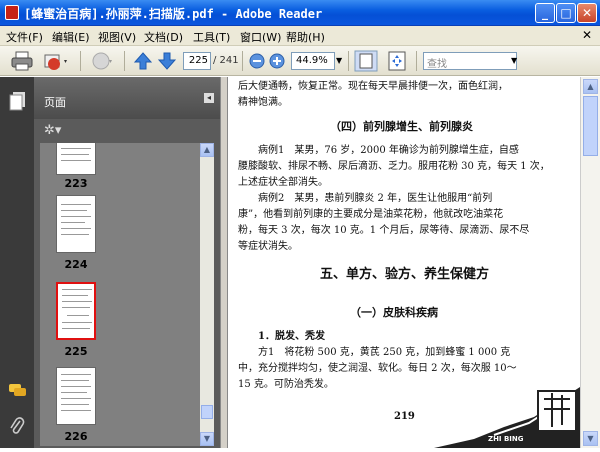  Describe the element at coordinates (18, 391) in the screenshot. I see `comments-icon` at that location.